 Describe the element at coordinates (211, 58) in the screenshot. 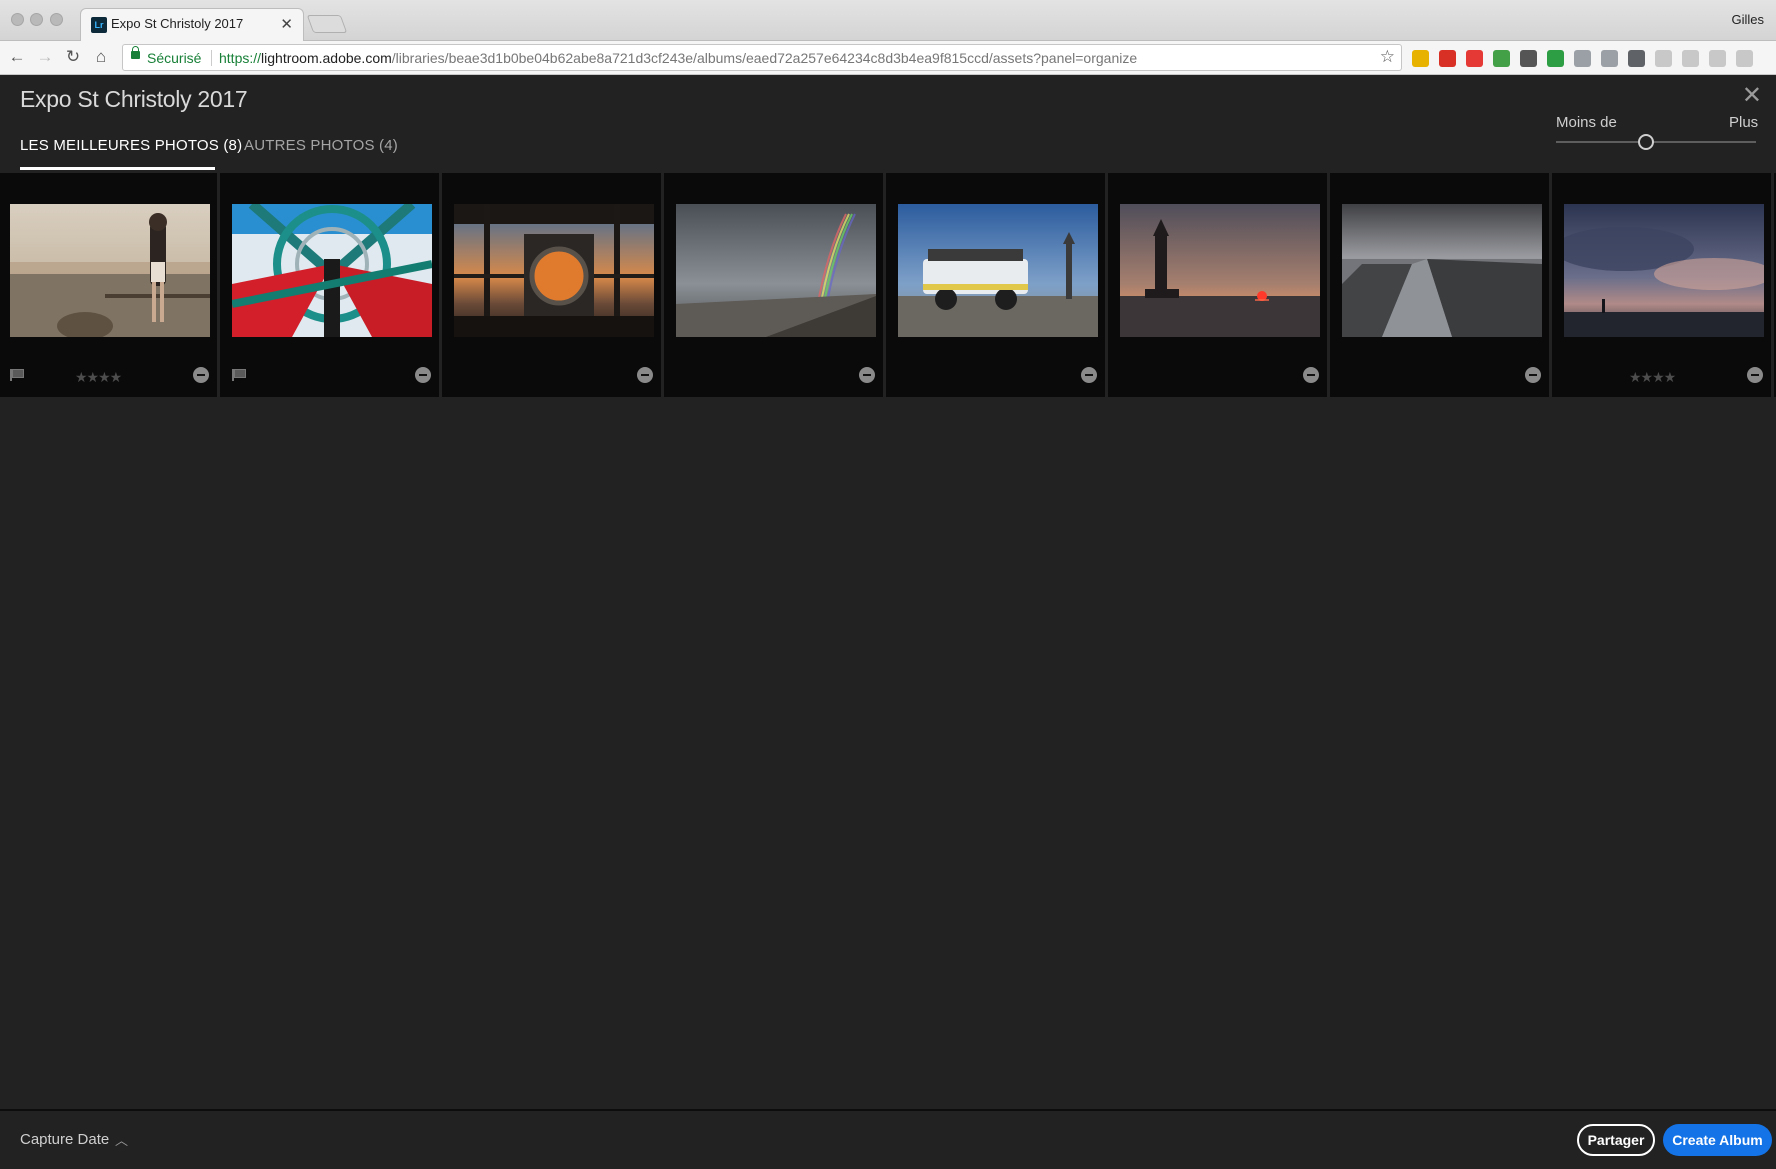

I see `omnibox-separator` at that location.